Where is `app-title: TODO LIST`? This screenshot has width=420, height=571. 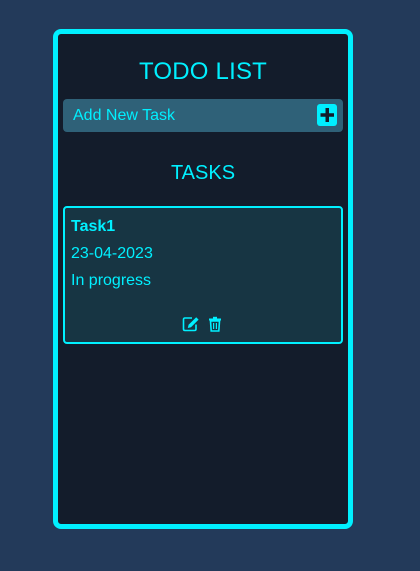
app-title: TODO LIST is located at coordinates (203, 71).